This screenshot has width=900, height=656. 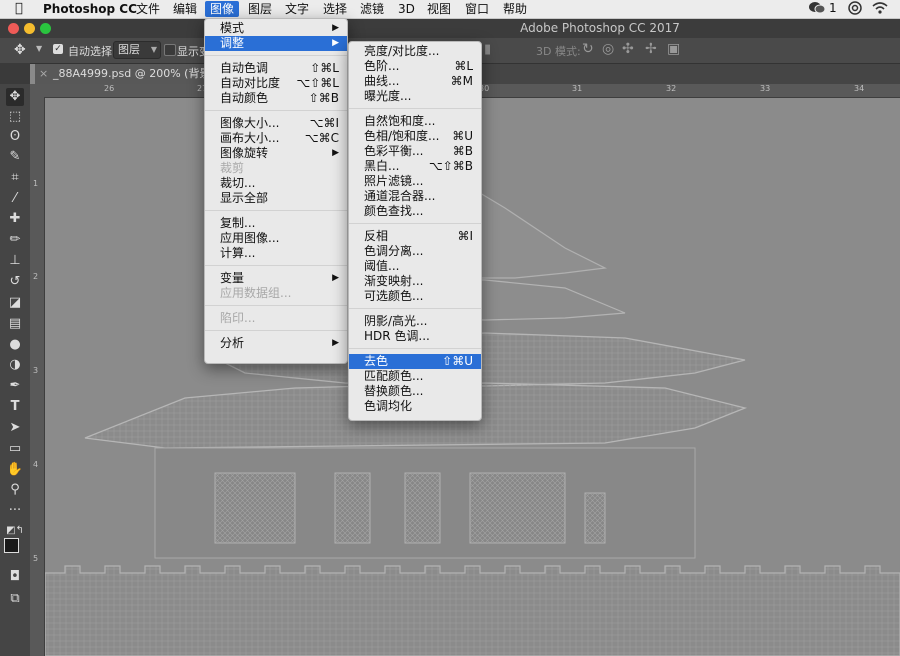 What do you see at coordinates (13, 28) in the screenshot?
I see `close-window-icon` at bounding box center [13, 28].